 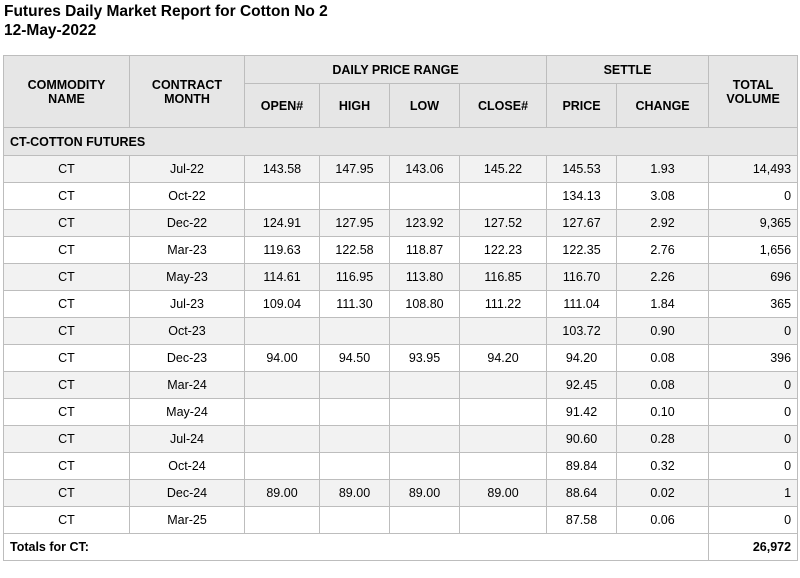 I want to click on table-row: CT Oct-23 103.72 0.90 0, so click(x=401, y=331).